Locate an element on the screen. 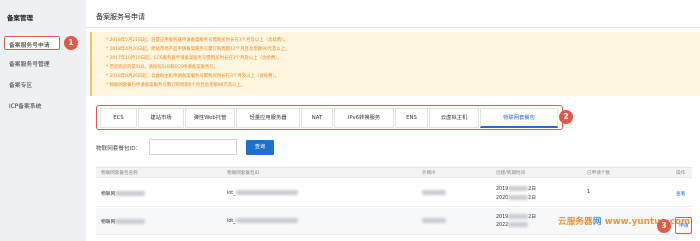 The height and width of the screenshot is (241, 700). step-marker-3: 3 is located at coordinates (664, 226).